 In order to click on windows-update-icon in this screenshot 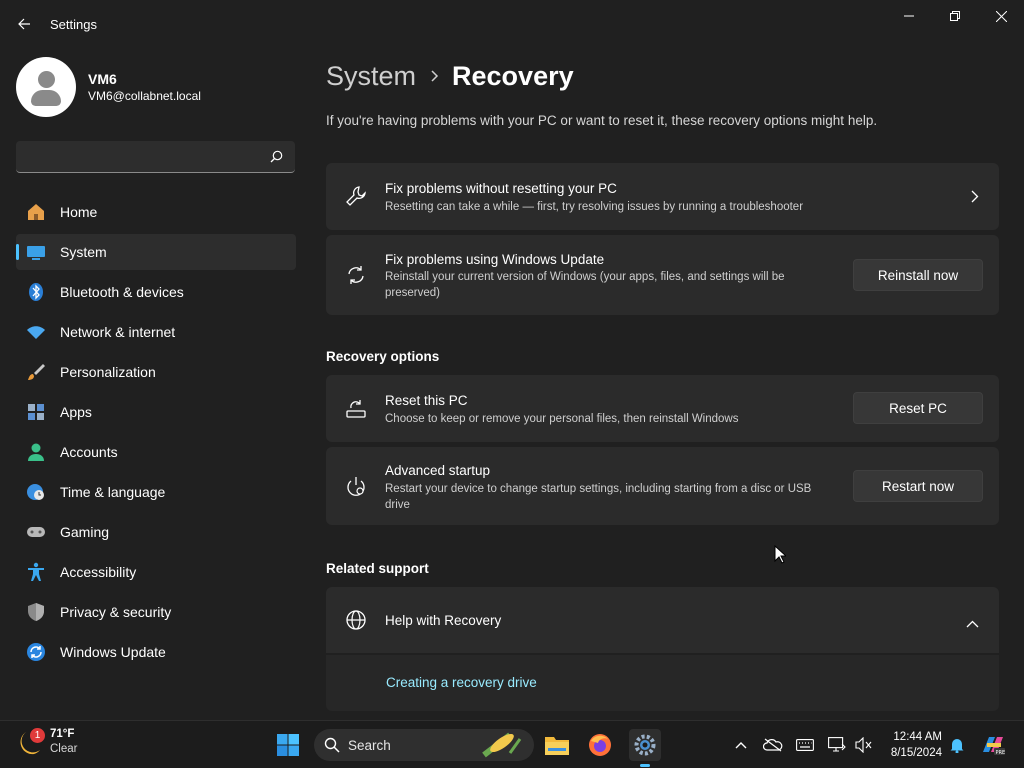, I will do `click(36, 652)`.